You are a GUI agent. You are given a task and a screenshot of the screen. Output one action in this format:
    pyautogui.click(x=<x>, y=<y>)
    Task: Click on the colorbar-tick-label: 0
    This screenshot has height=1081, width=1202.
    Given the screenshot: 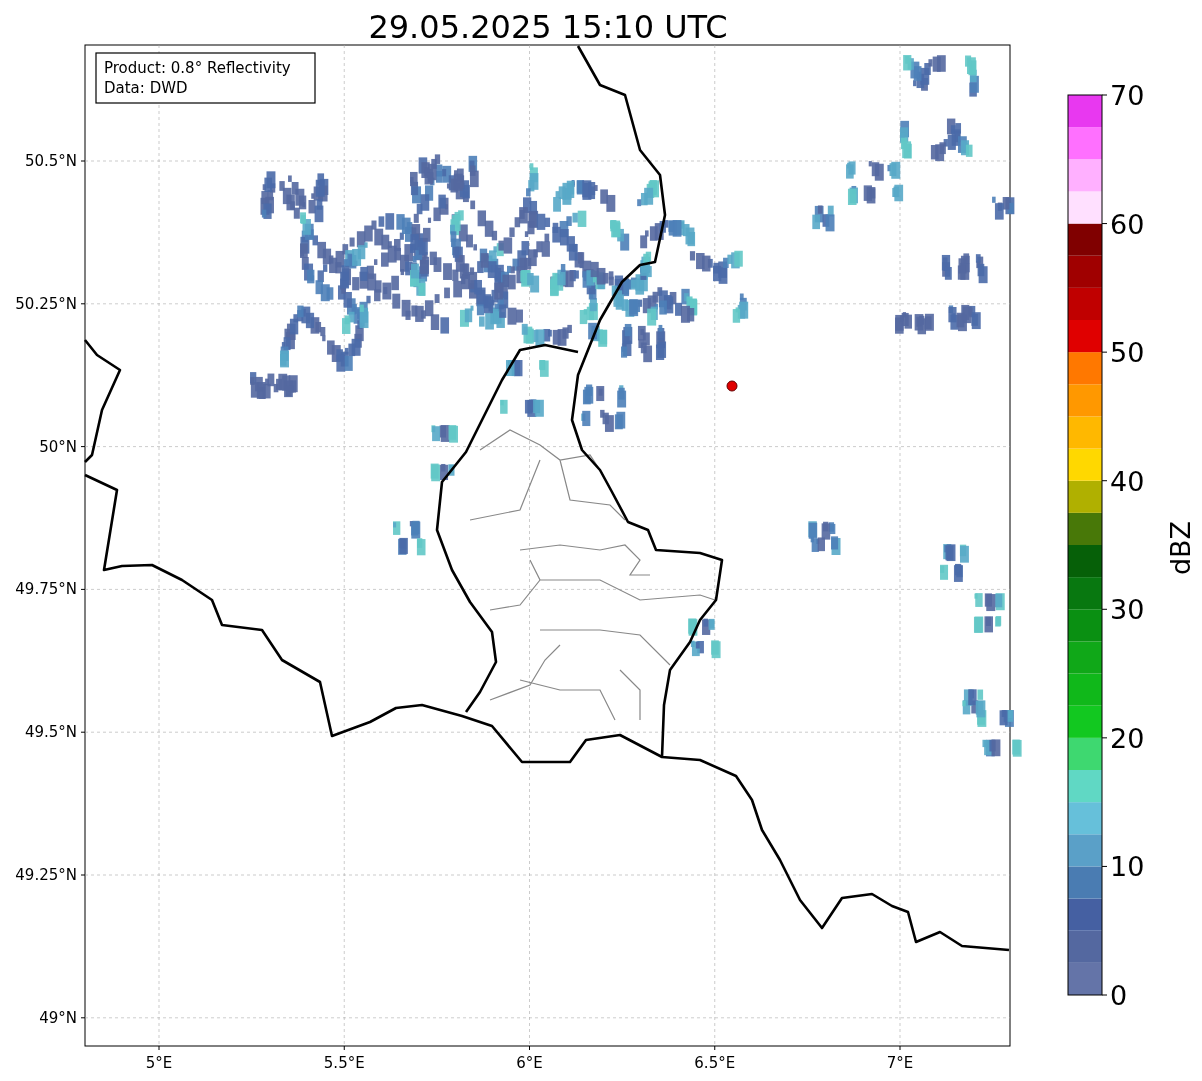 What is the action you would take?
    pyautogui.click(x=1119, y=995)
    